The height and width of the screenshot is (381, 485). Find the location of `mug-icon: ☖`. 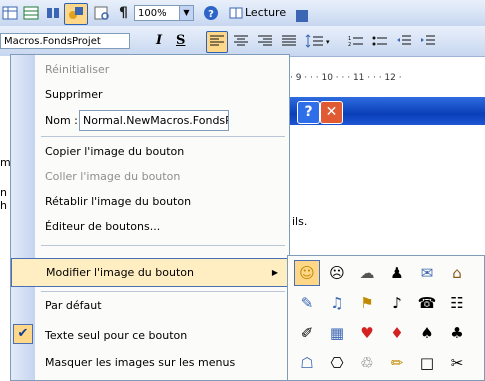

mug-icon: ☖ is located at coordinates (307, 363).